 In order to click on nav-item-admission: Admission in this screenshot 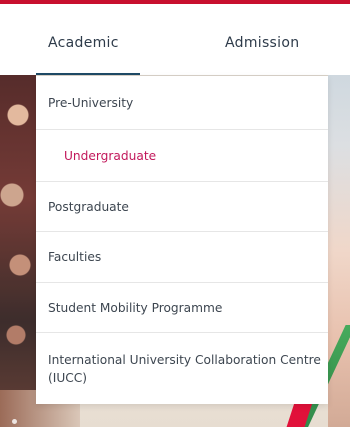, I will do `click(262, 43)`.